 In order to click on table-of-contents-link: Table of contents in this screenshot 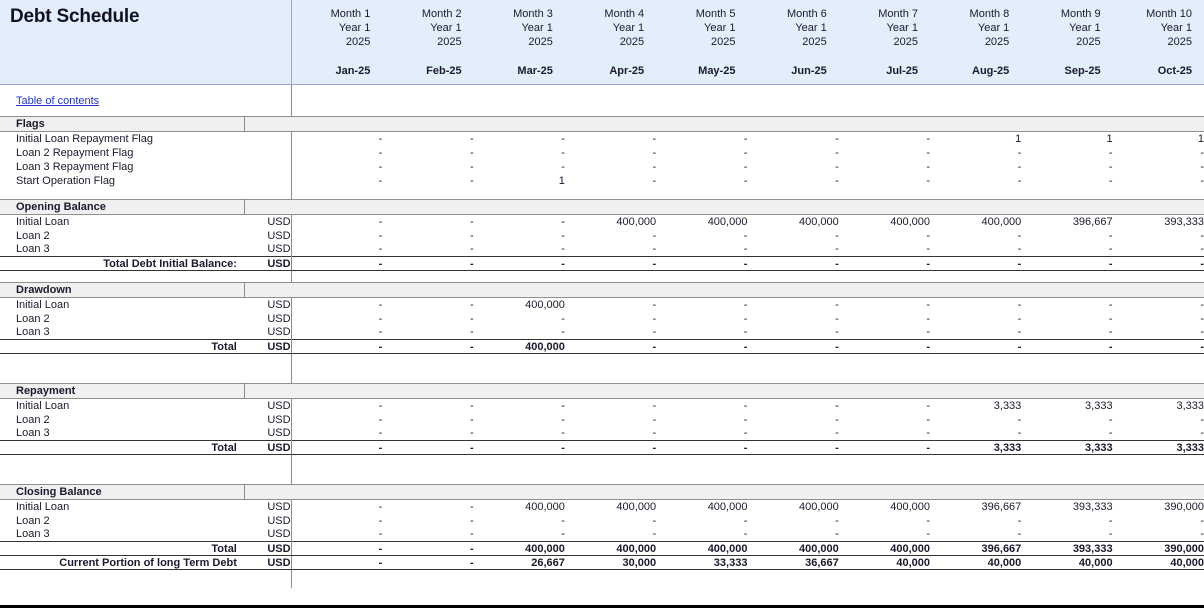, I will do `click(57, 101)`.